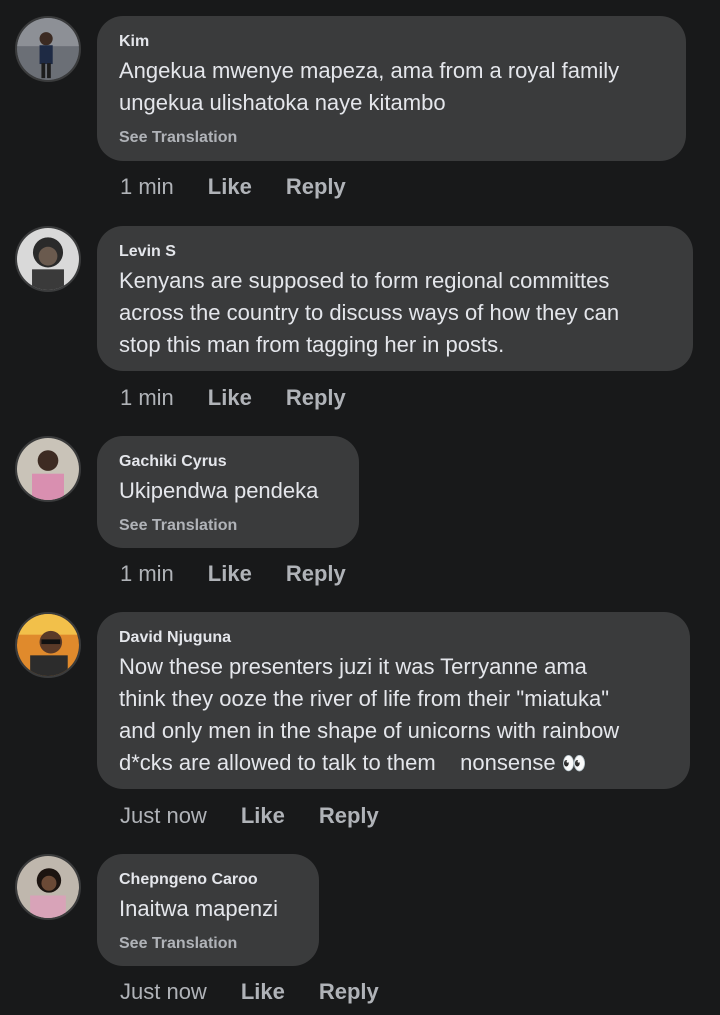 This screenshot has width=720, height=1015. What do you see at coordinates (391, 42) in the screenshot?
I see `comment-author: Kim` at bounding box center [391, 42].